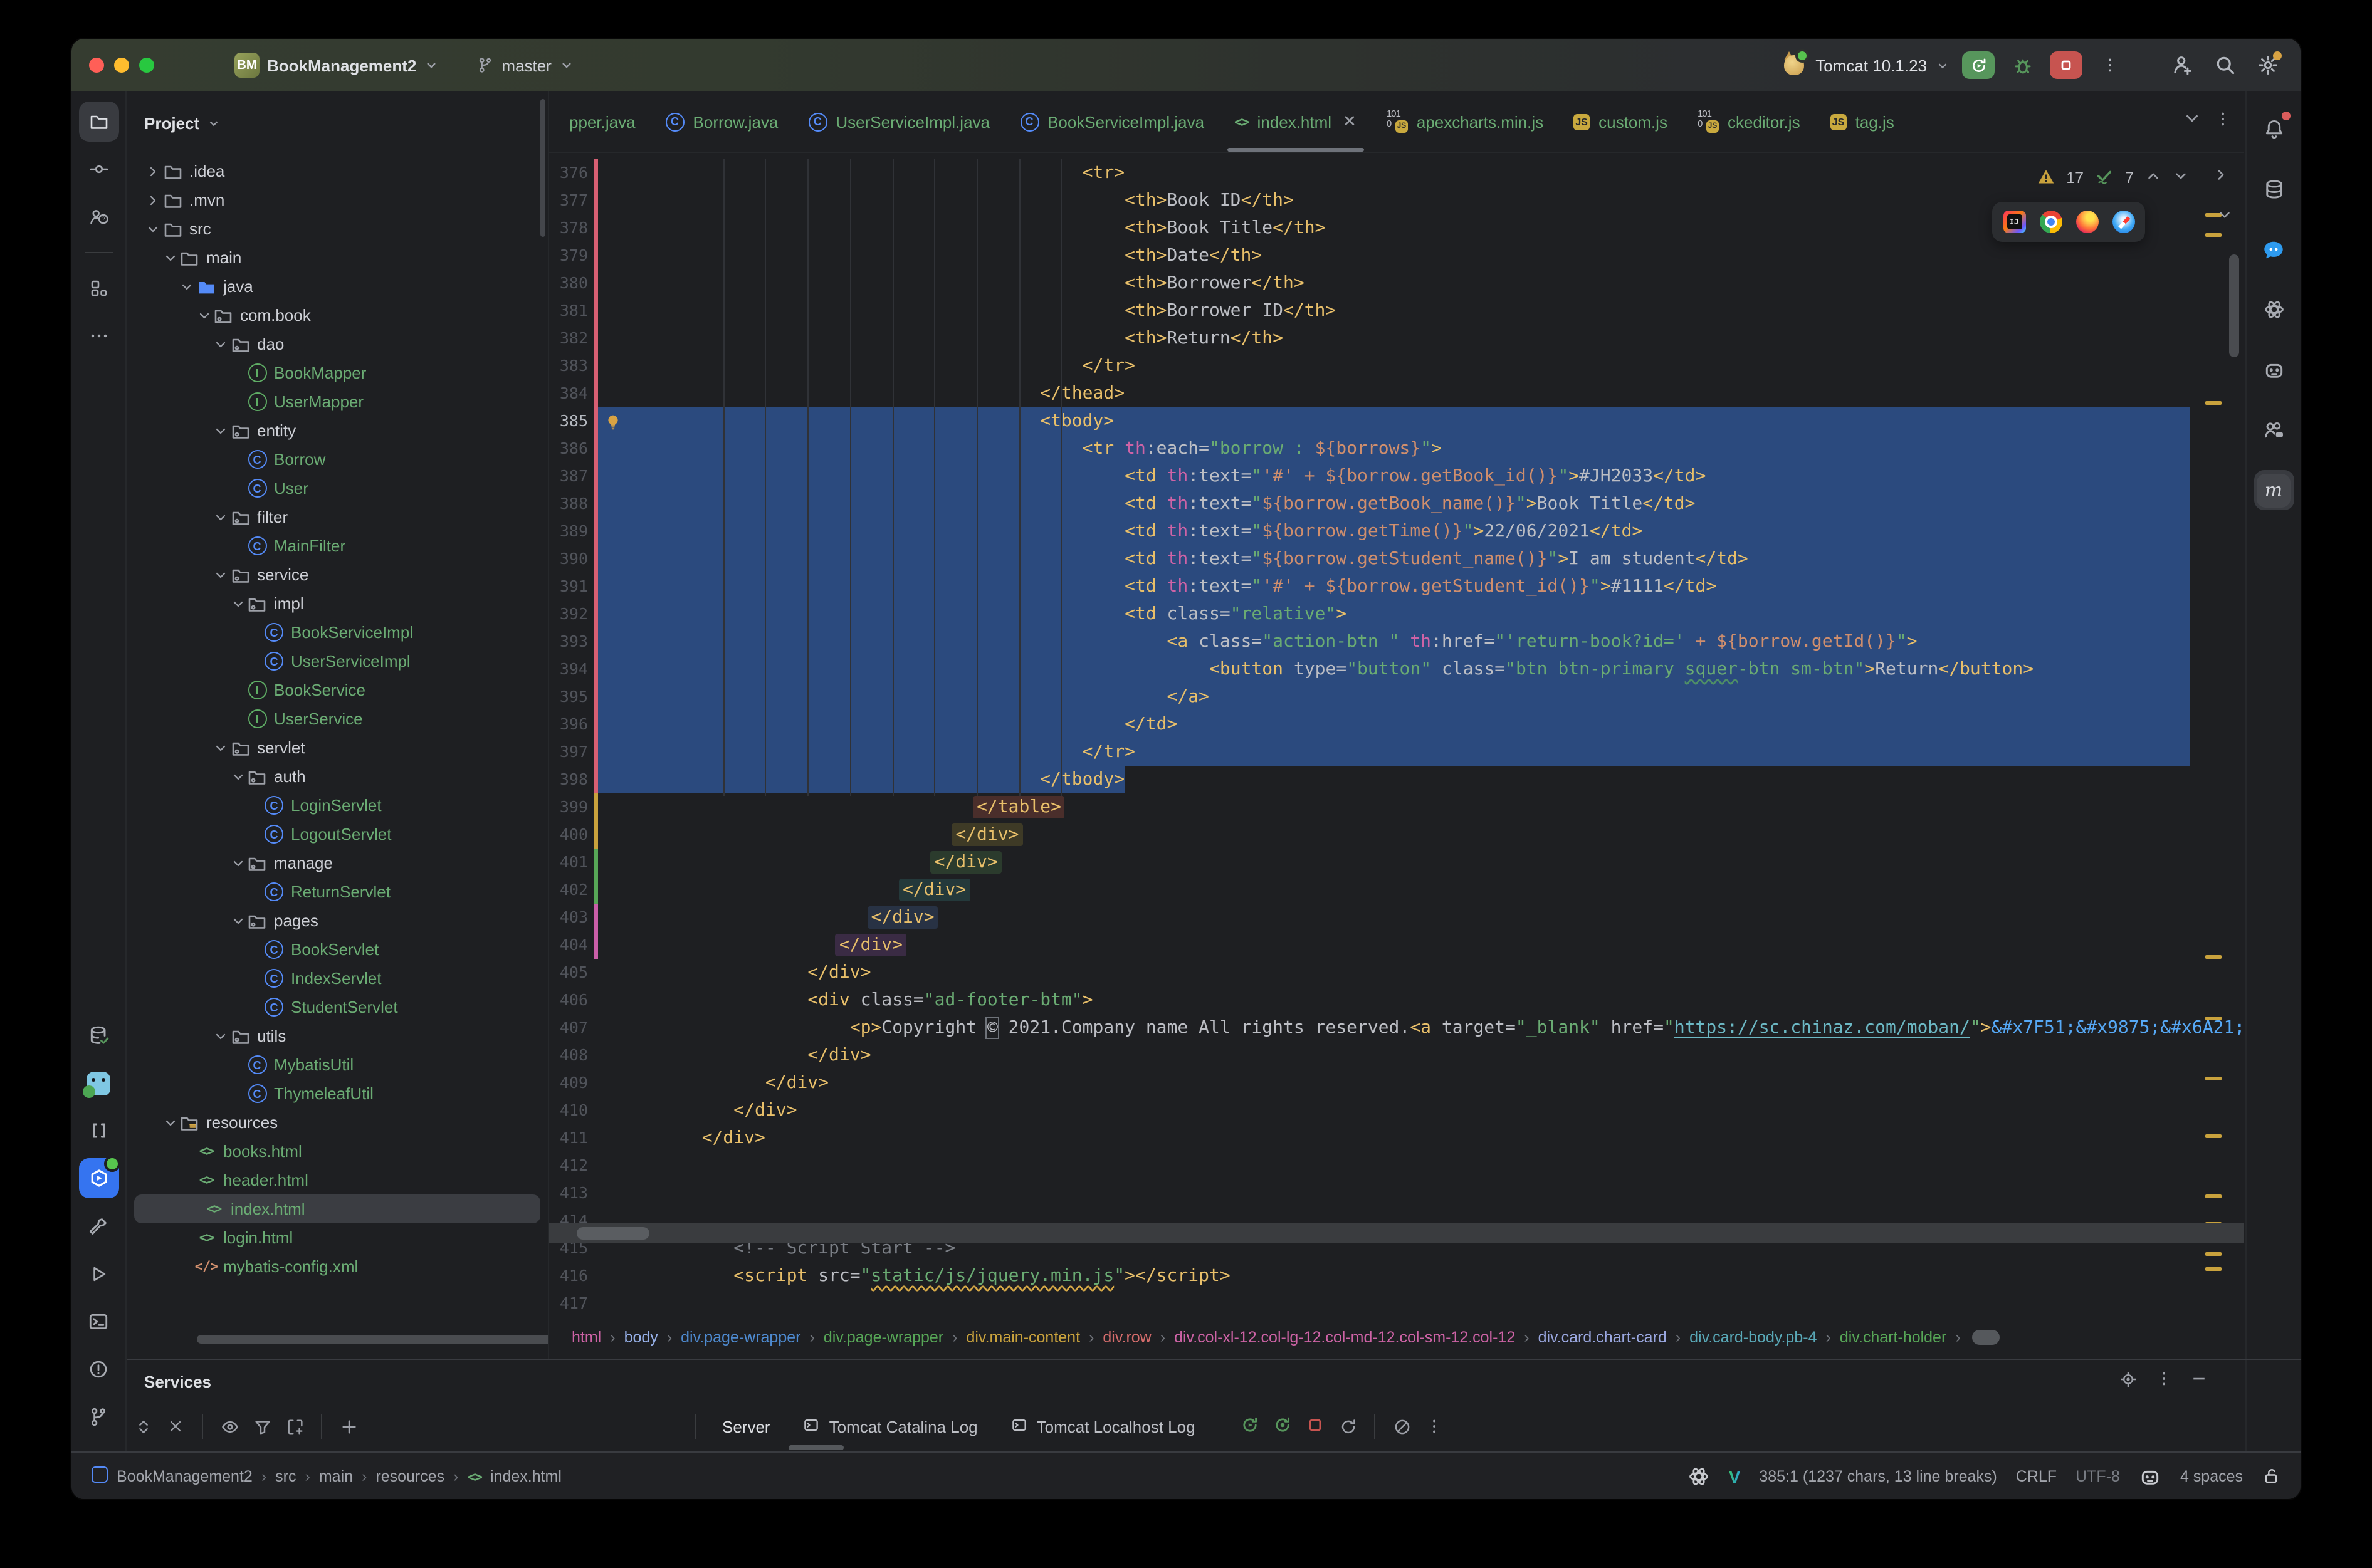  I want to click on contacts-chat-icon, so click(2274, 430).